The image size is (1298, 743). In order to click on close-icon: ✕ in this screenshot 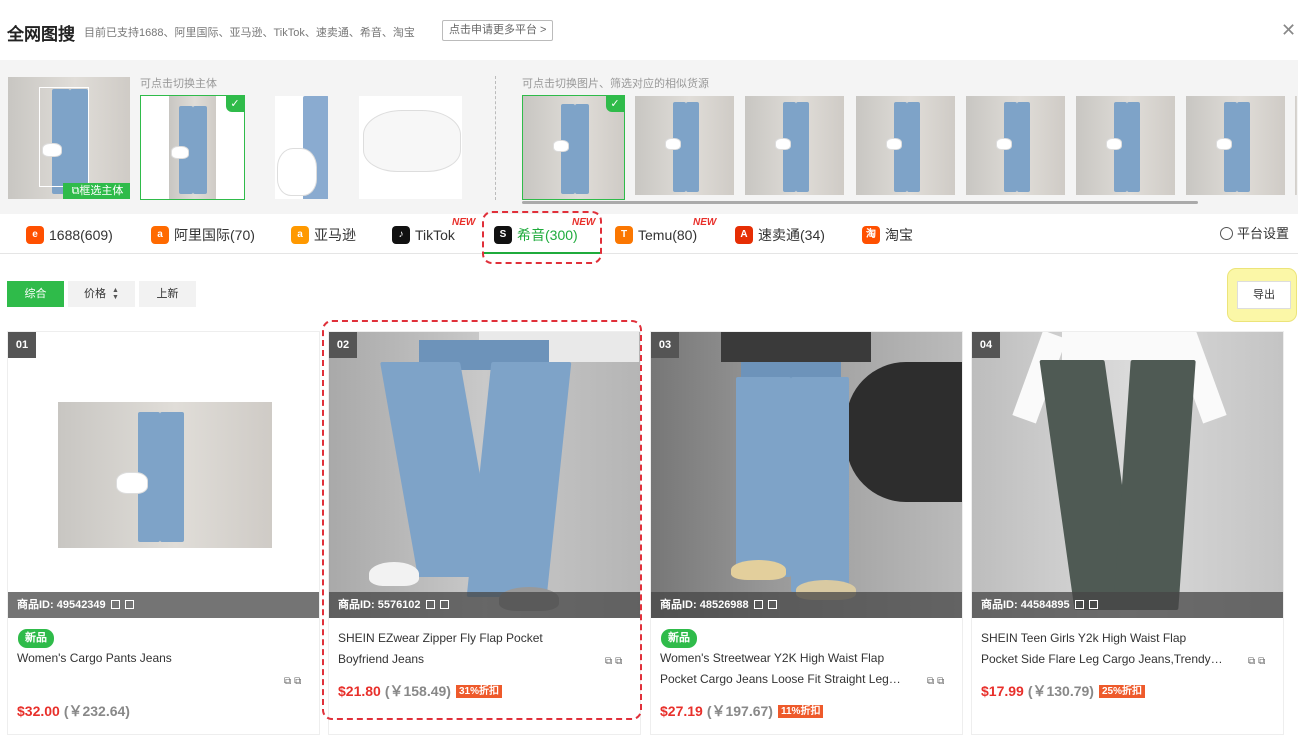, I will do `click(1288, 30)`.